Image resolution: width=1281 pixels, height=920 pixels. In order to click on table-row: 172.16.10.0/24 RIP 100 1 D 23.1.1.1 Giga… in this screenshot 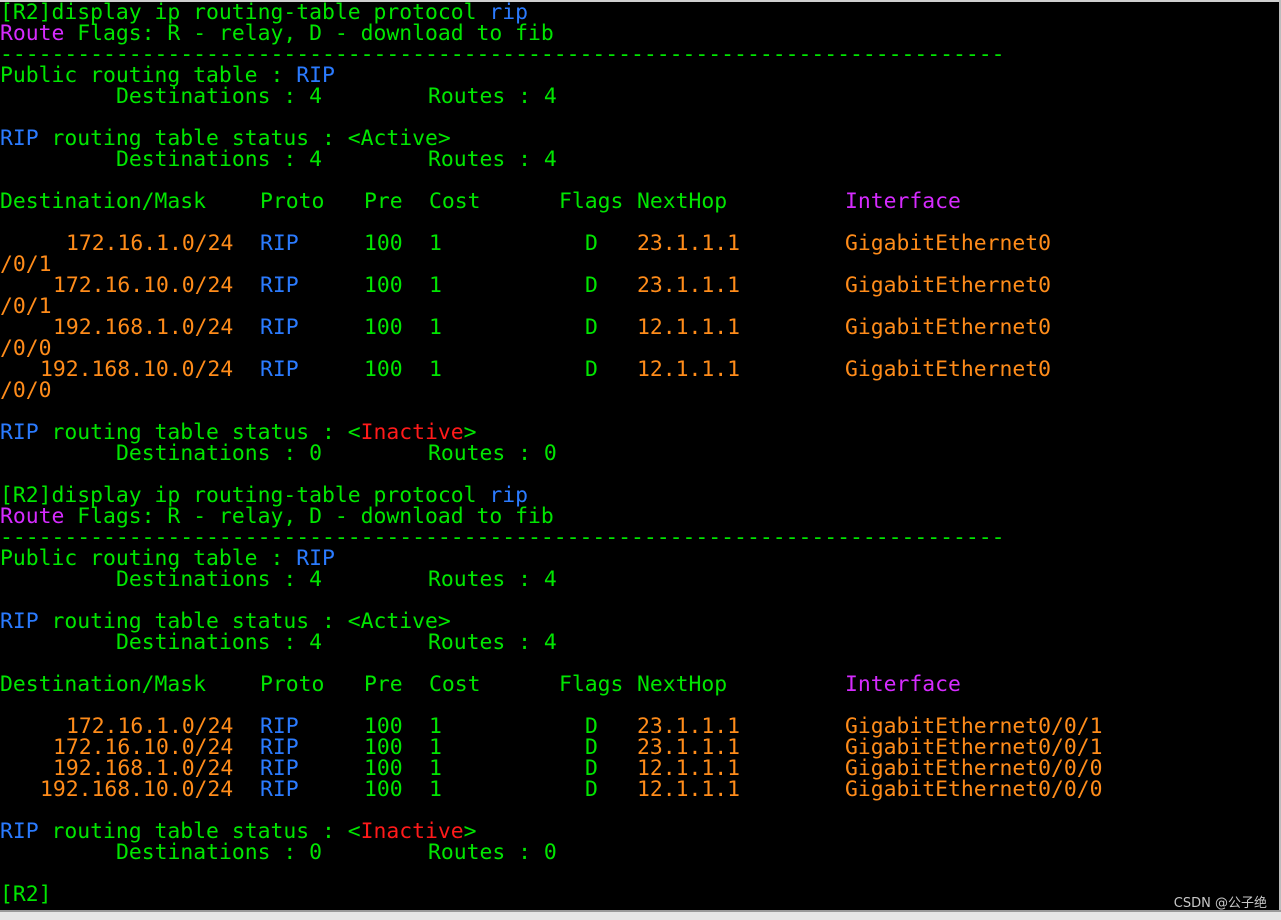, I will do `click(551, 748)`.